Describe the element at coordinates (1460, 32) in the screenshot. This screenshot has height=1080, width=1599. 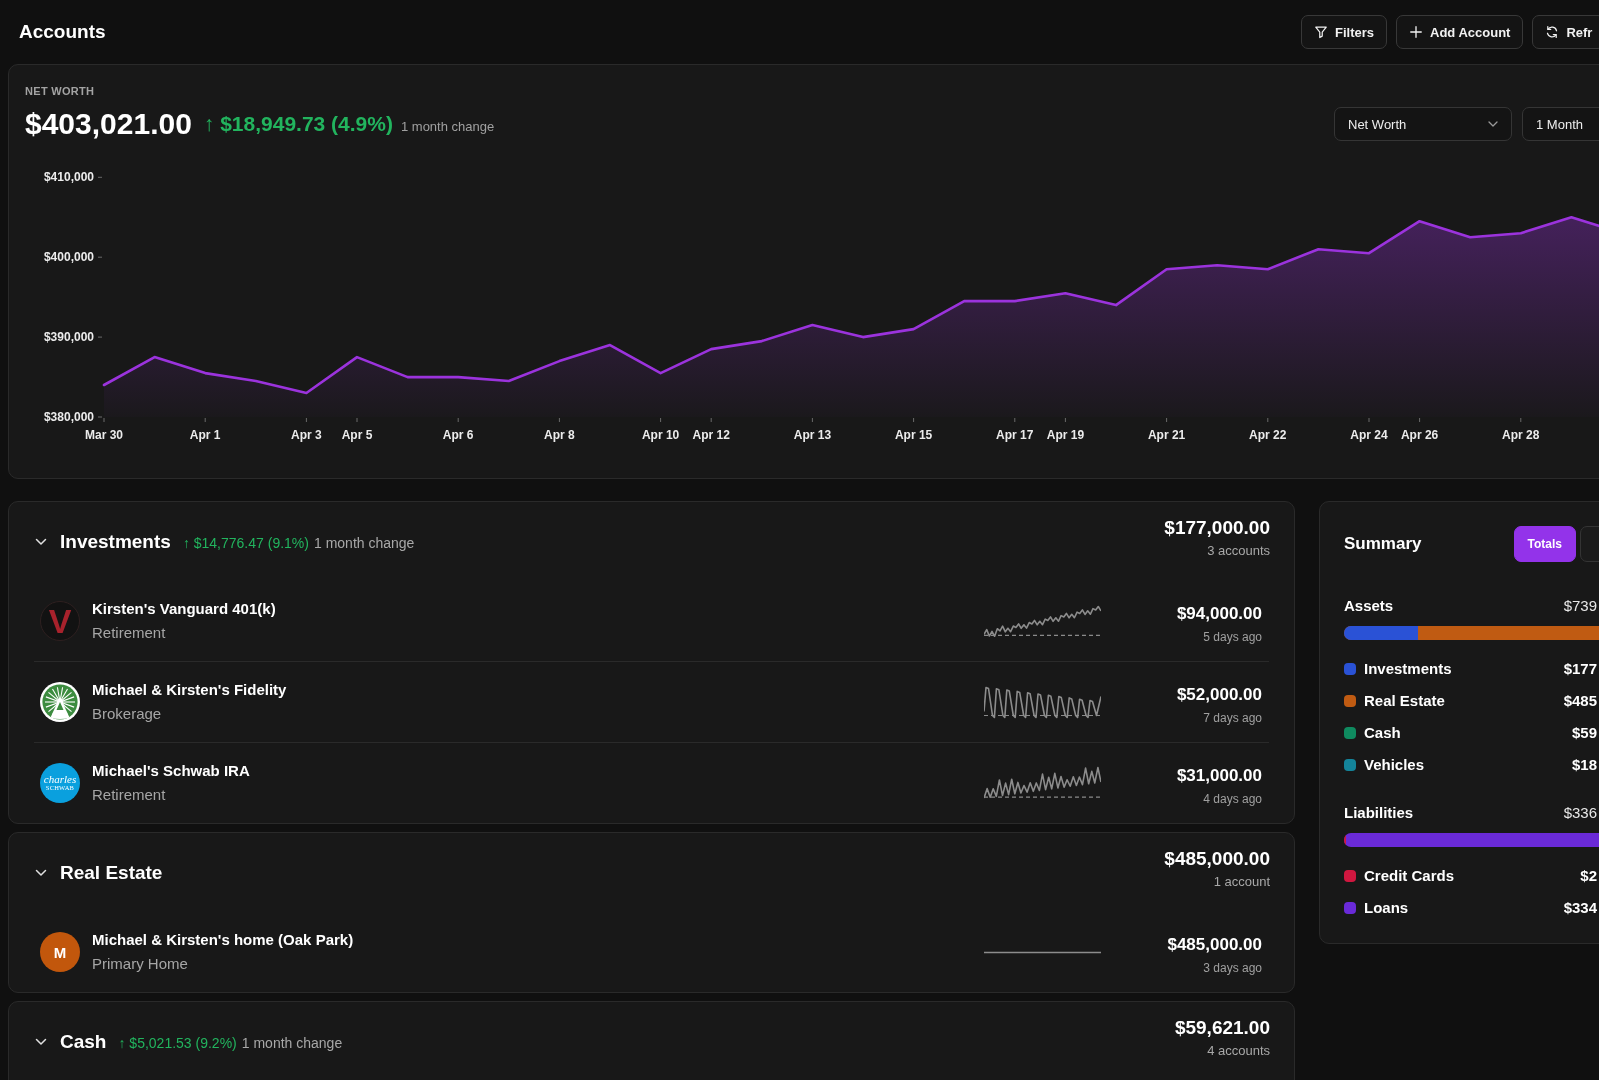
I see `add-account-button: Add Account` at that location.